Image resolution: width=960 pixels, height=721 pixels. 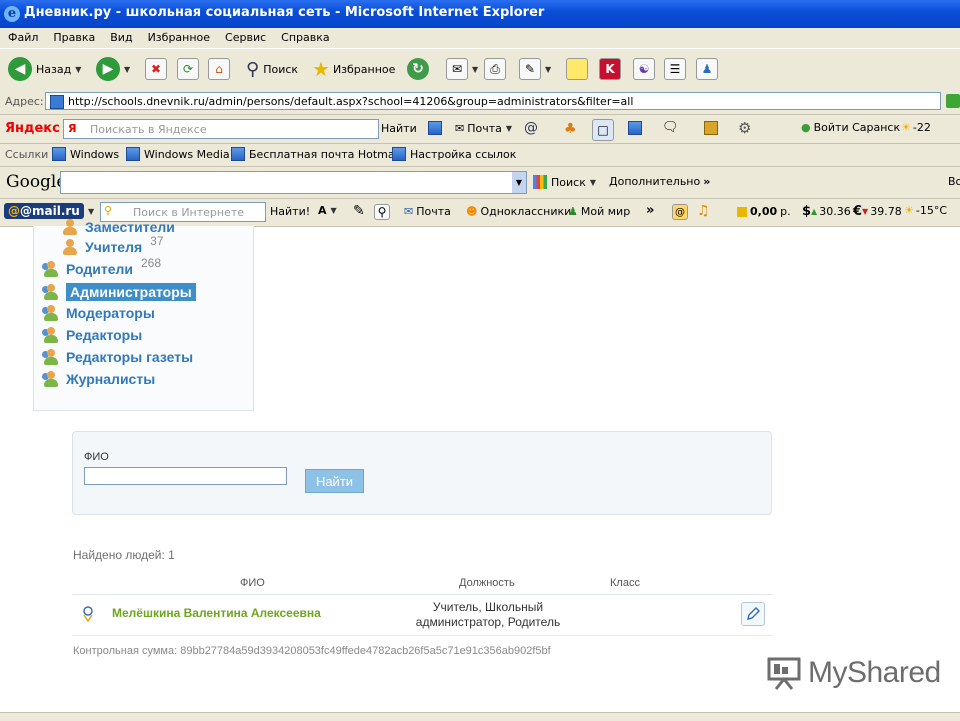 What do you see at coordinates (44, 69) in the screenshot?
I see `back-button: ◀ Назад ▼` at bounding box center [44, 69].